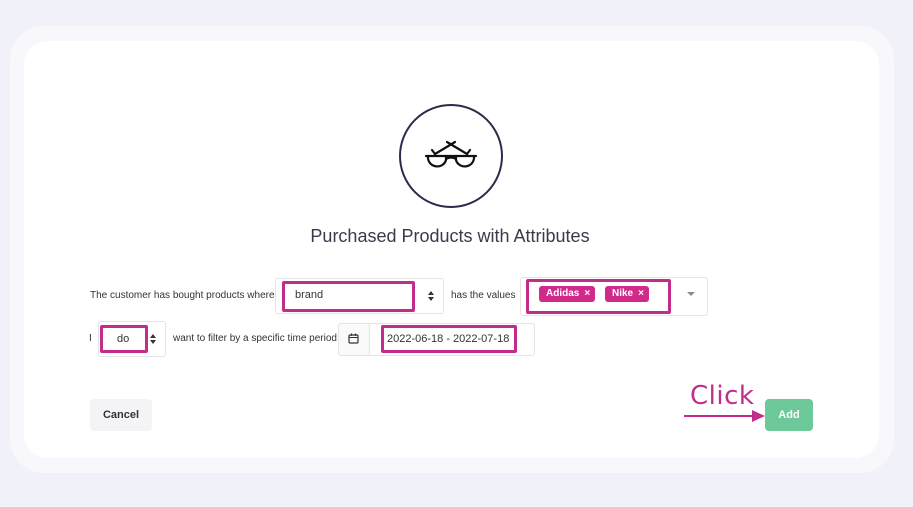  What do you see at coordinates (182, 295) in the screenshot?
I see `condition-prefix-label: The customer has bought products where` at bounding box center [182, 295].